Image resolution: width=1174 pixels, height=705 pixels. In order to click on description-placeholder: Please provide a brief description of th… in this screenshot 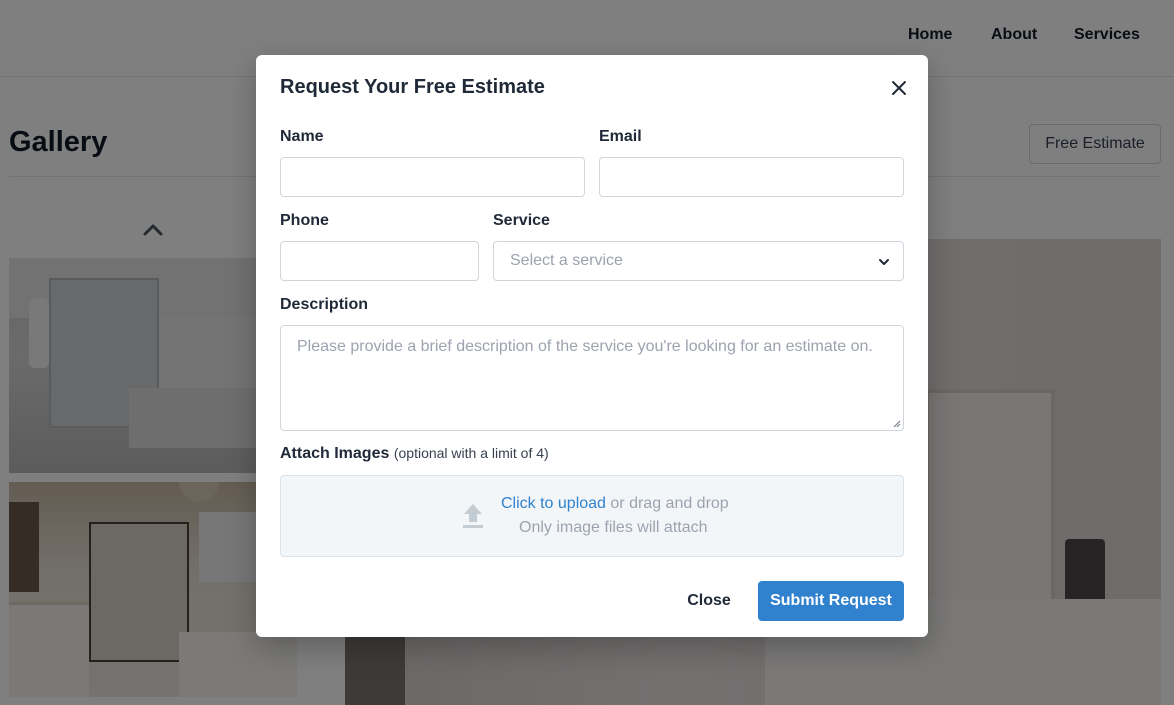, I will do `click(585, 346)`.